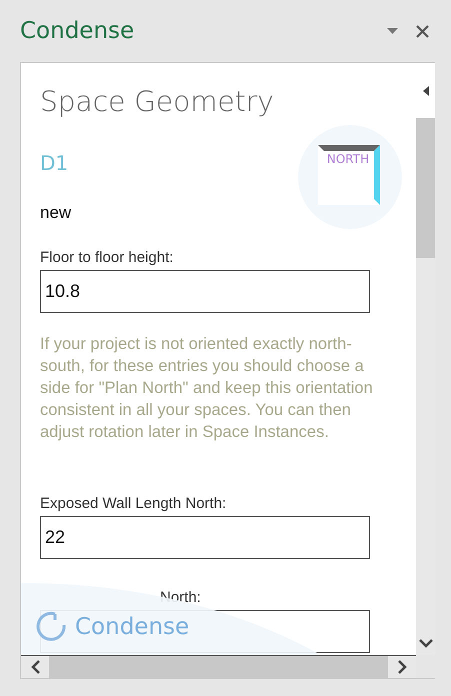 This screenshot has height=696, width=451. What do you see at coordinates (392, 31) in the screenshot?
I see `caret-icon` at bounding box center [392, 31].